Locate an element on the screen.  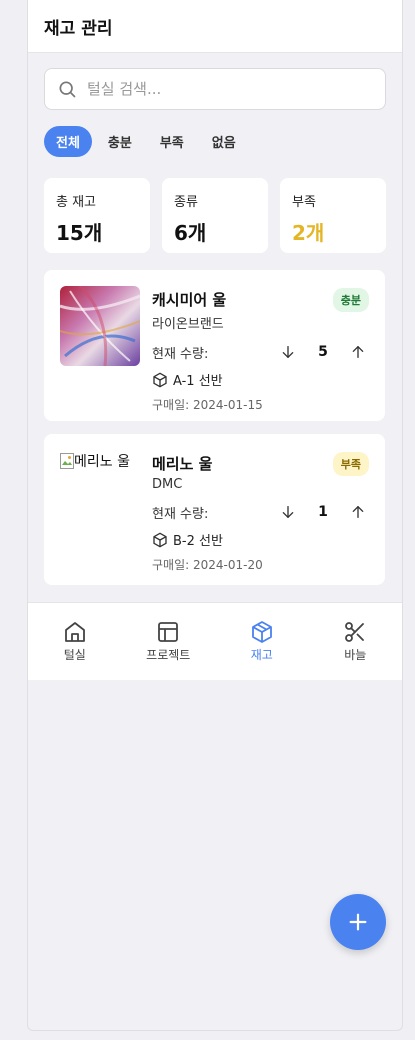
status-badge: 부족 is located at coordinates (350, 464).